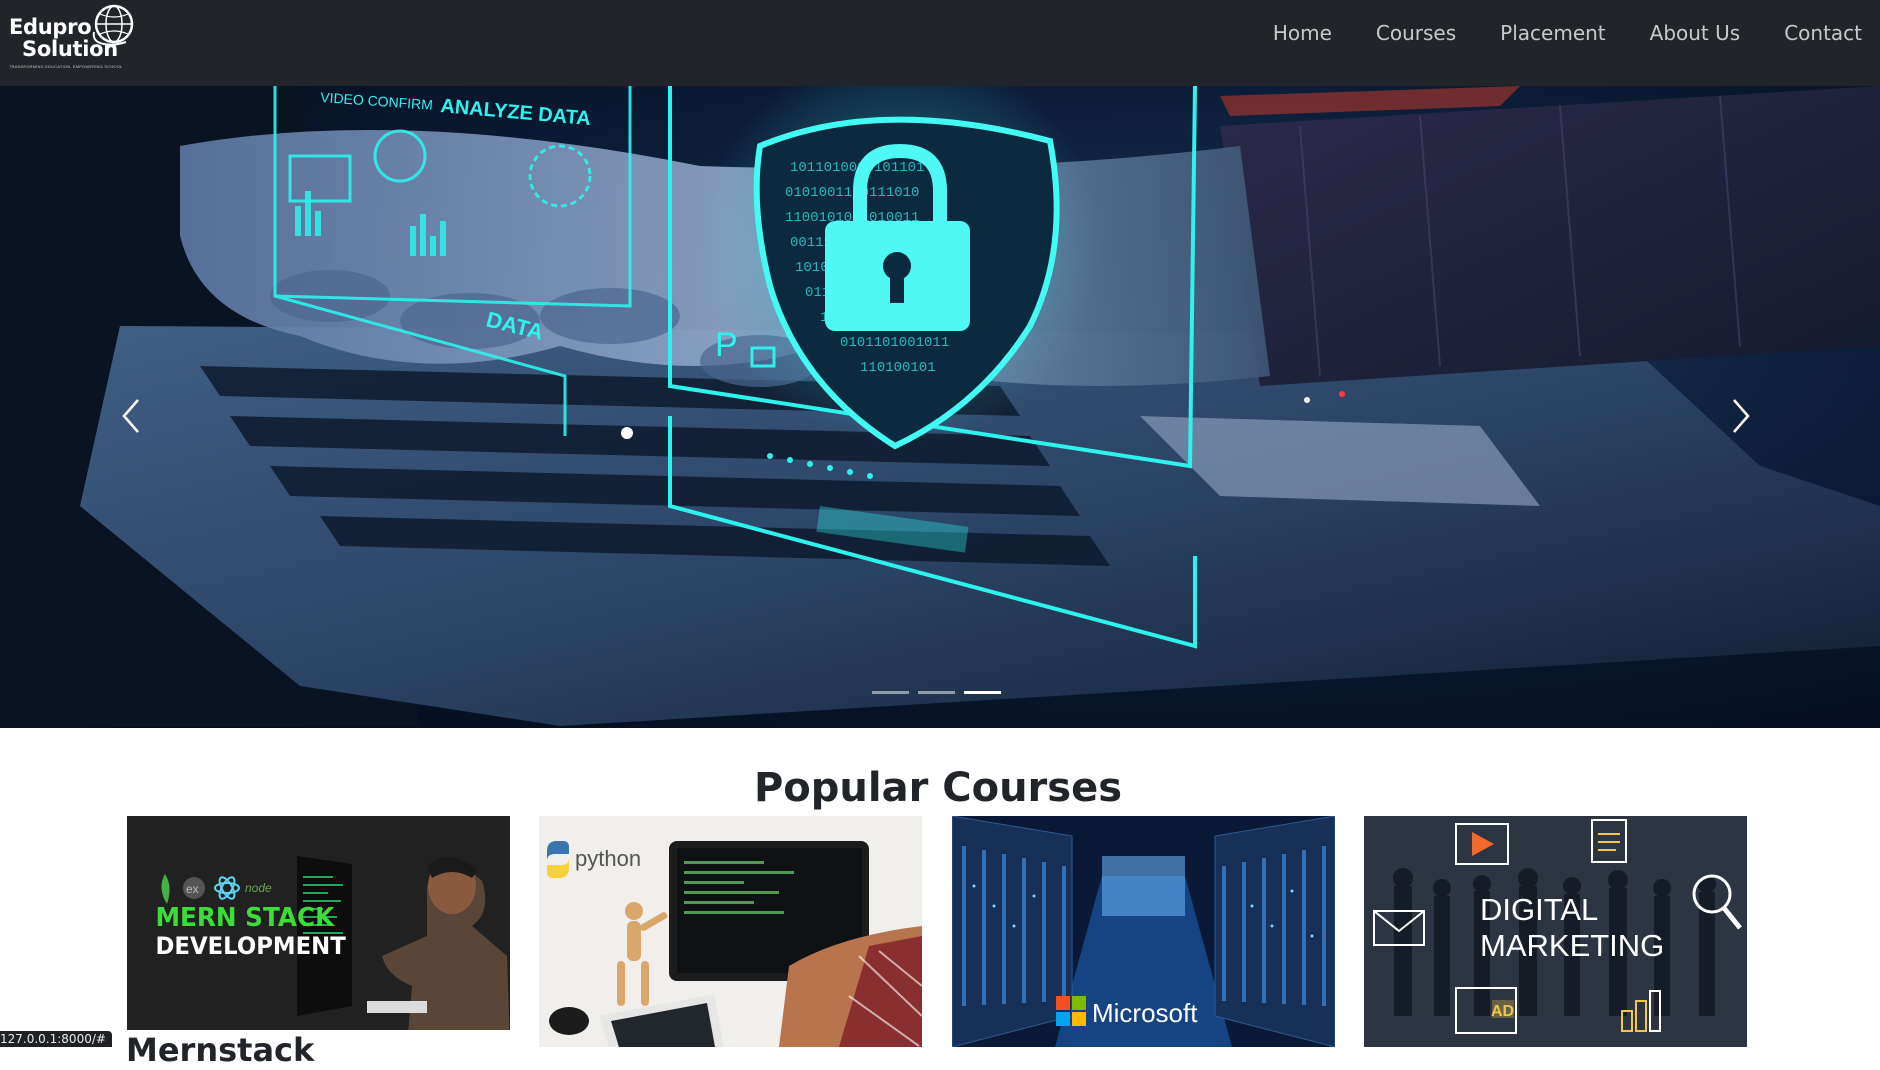  I want to click on mern-image-line1: MERN STACK, so click(246, 916).